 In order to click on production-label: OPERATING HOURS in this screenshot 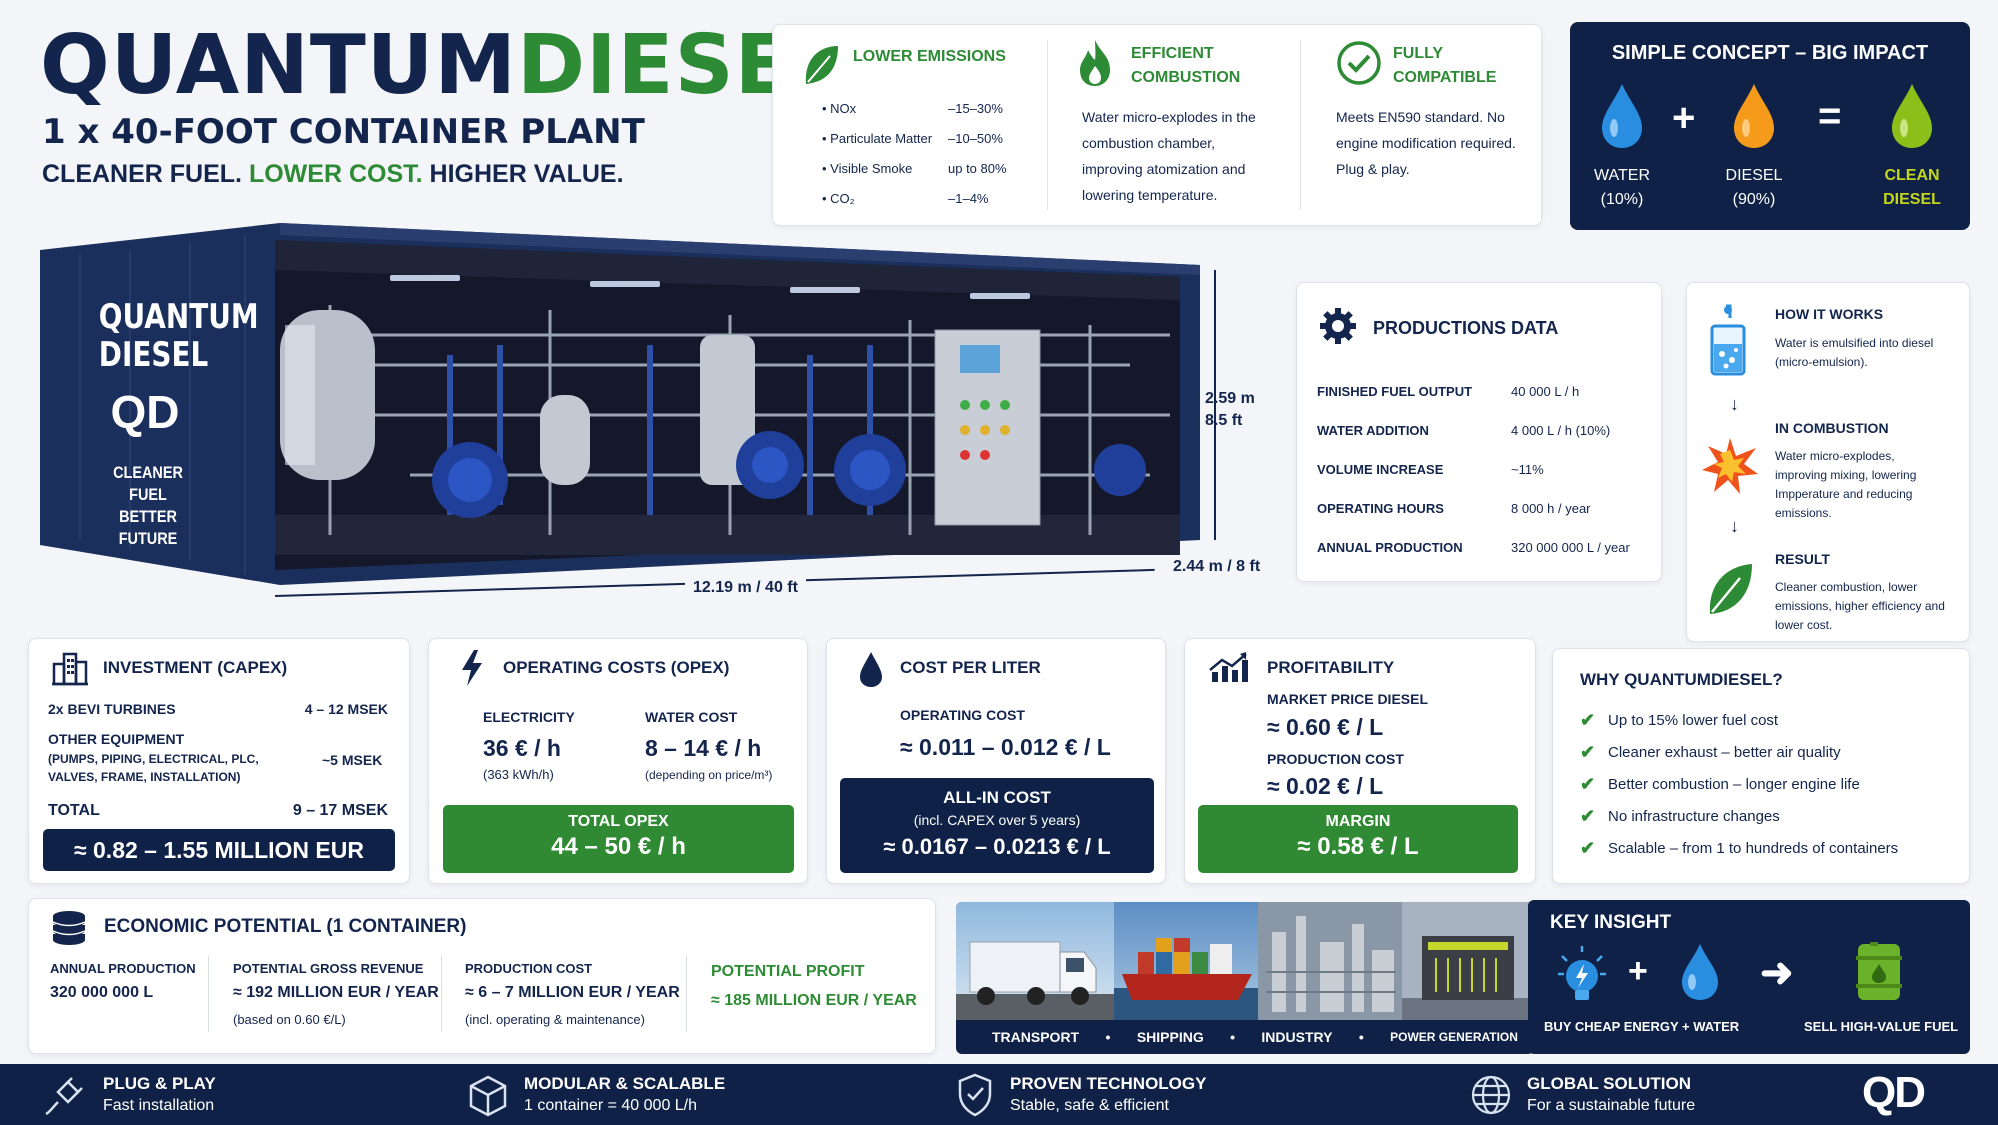, I will do `click(1380, 508)`.